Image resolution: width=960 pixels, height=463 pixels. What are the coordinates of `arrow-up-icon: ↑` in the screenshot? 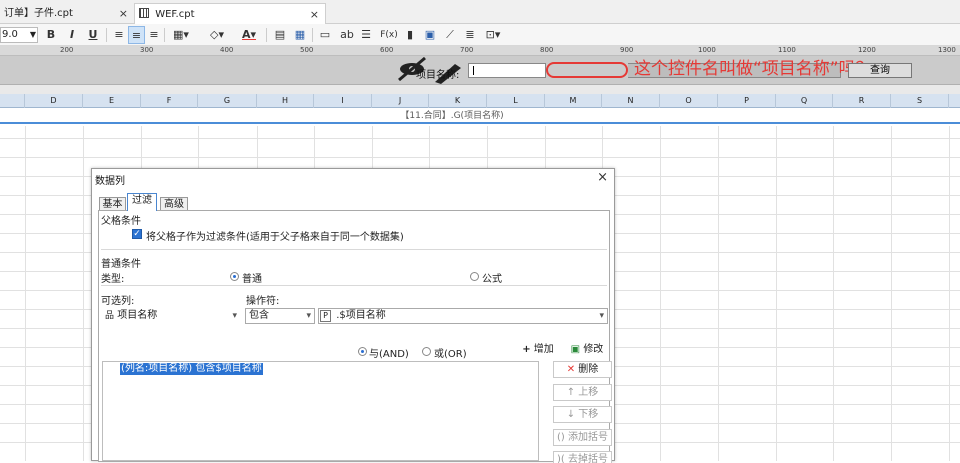 It's located at (571, 392).